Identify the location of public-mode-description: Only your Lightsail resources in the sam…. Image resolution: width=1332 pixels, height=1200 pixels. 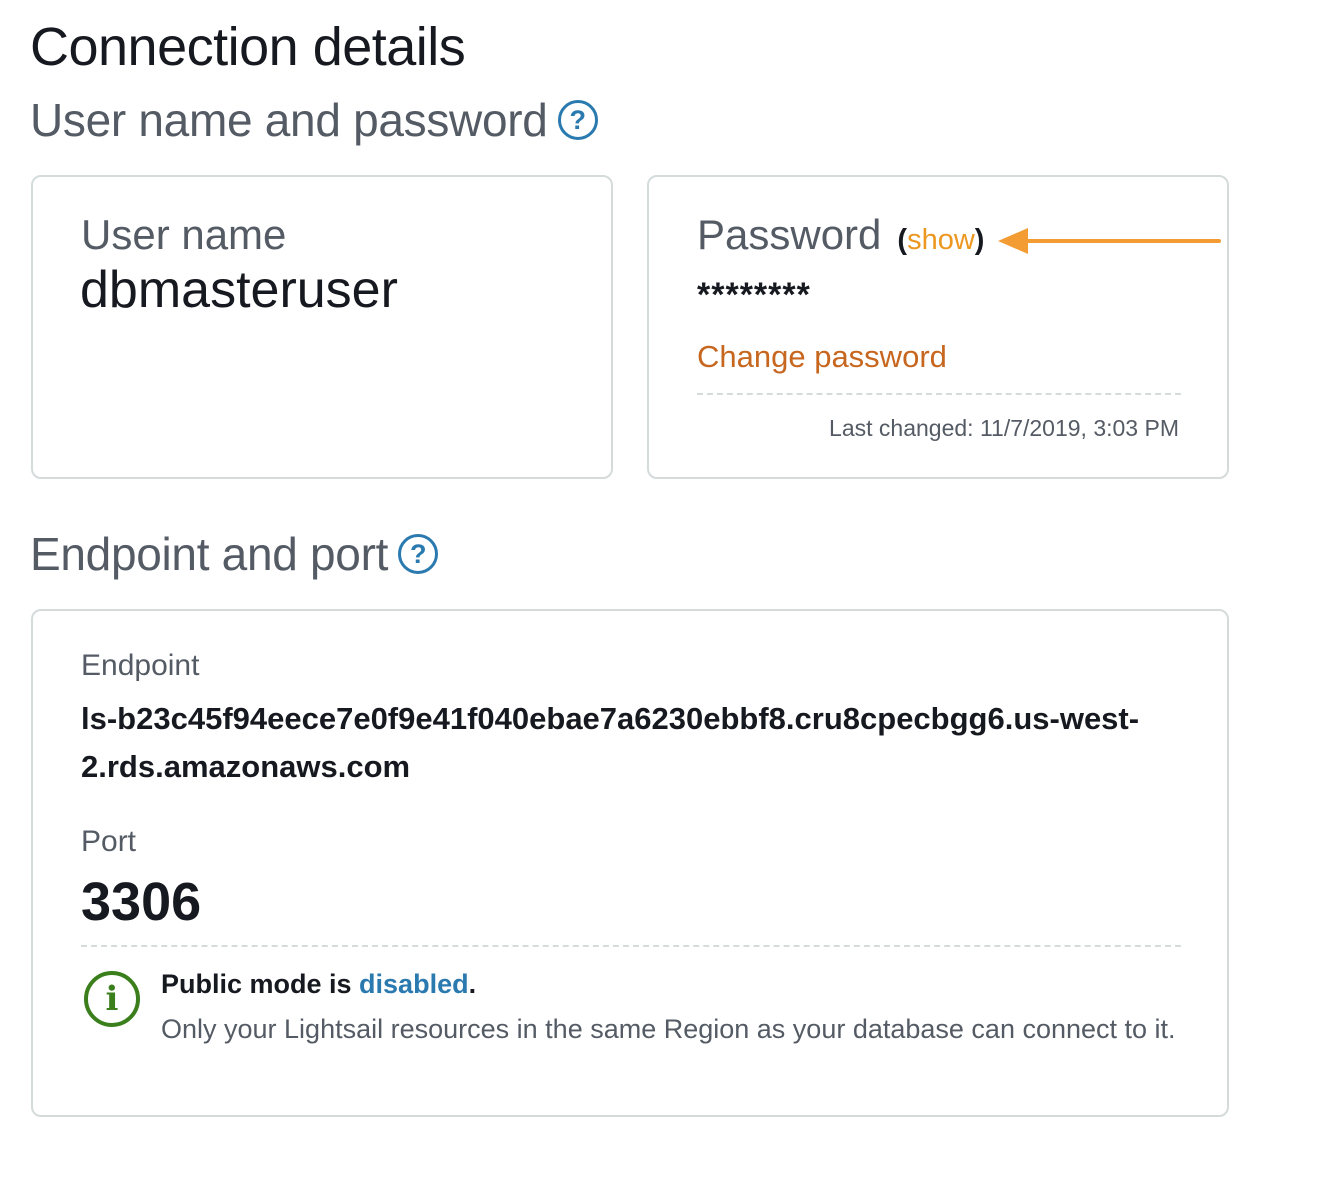
(668, 1029).